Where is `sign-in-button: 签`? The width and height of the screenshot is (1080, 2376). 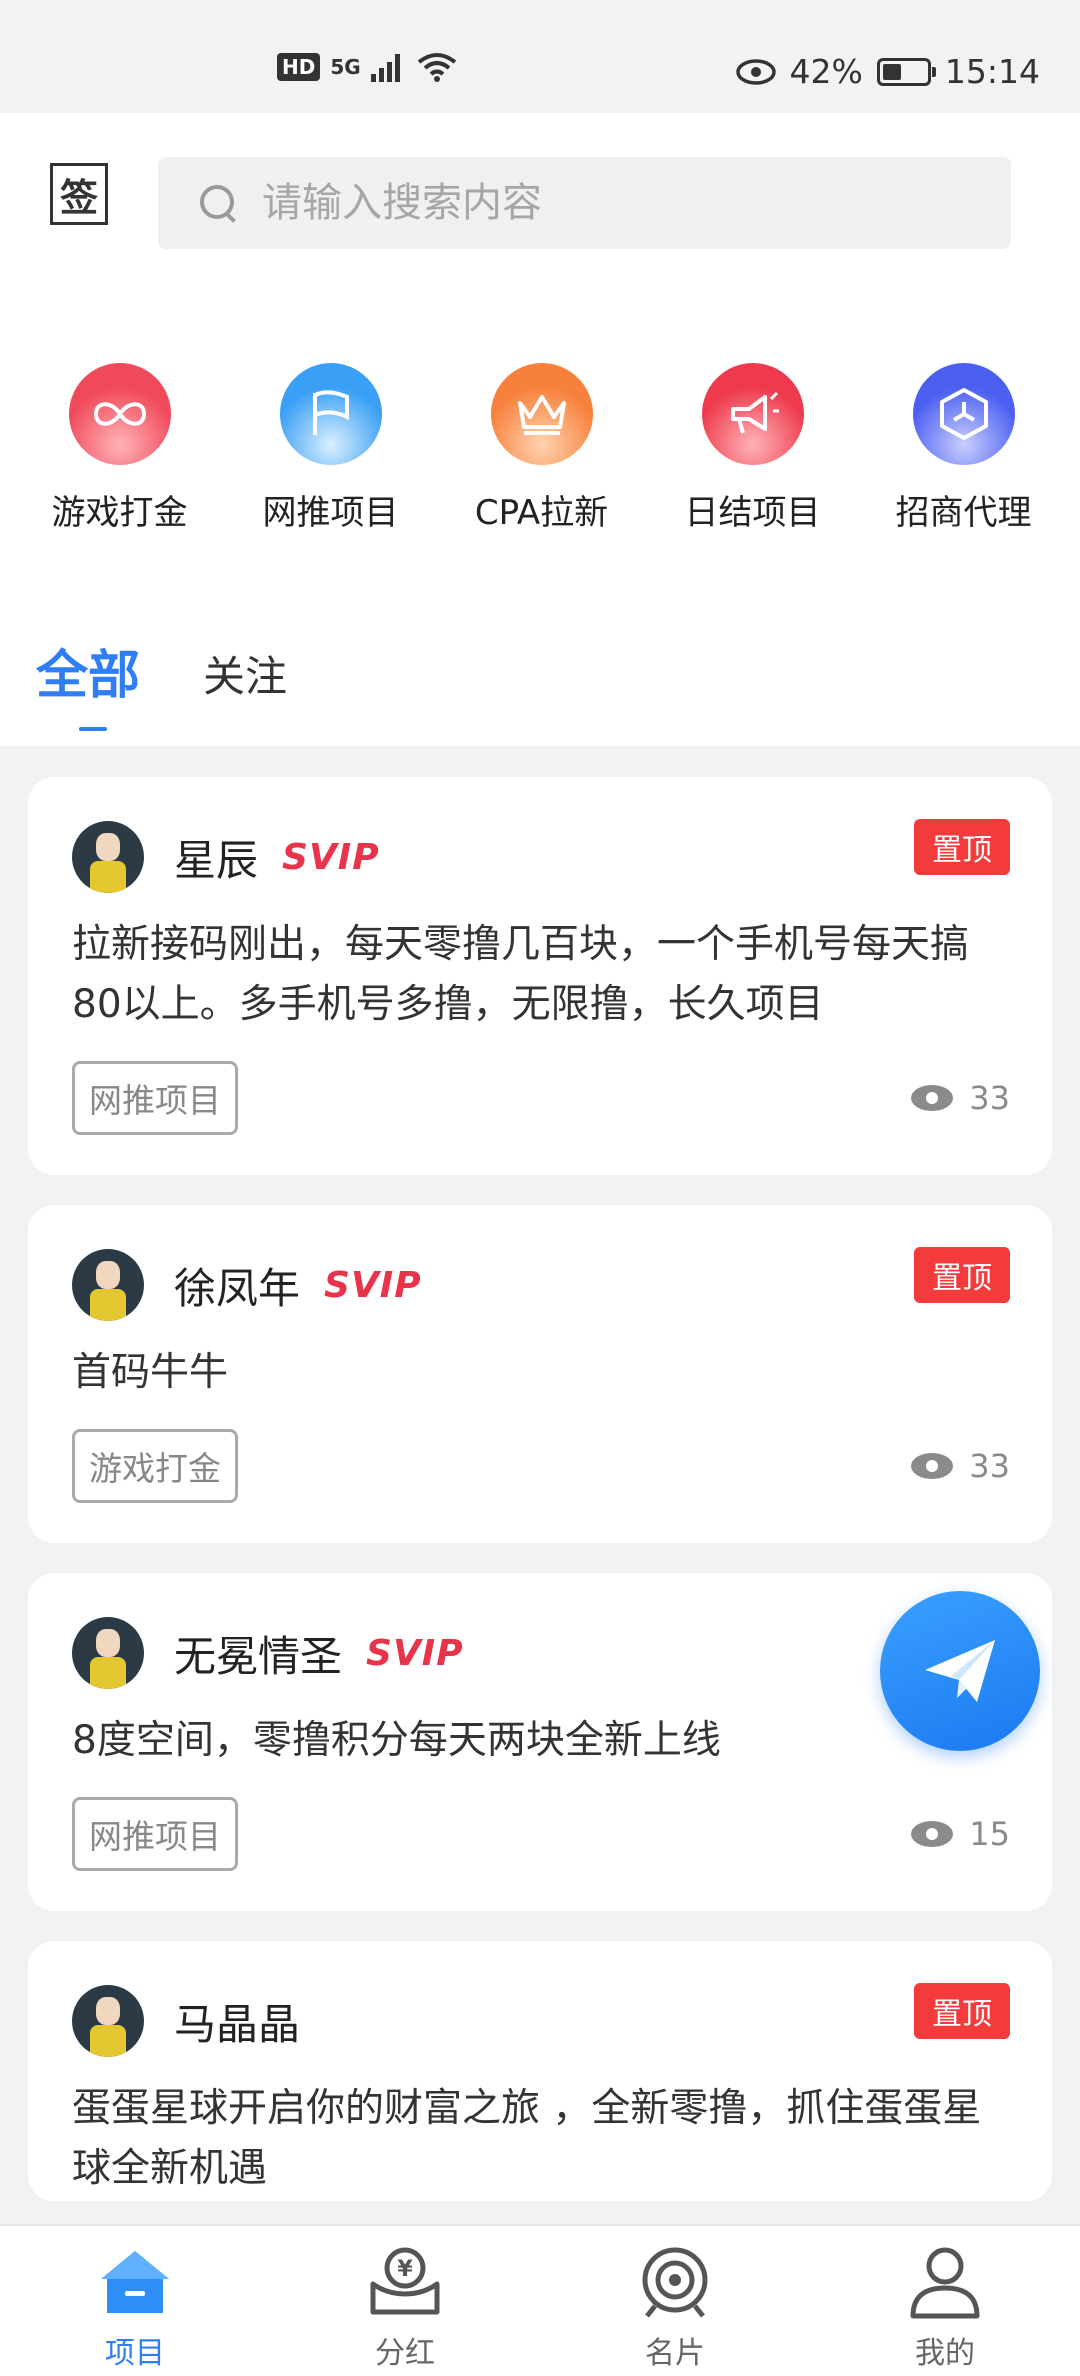 sign-in-button: 签 is located at coordinates (79, 194).